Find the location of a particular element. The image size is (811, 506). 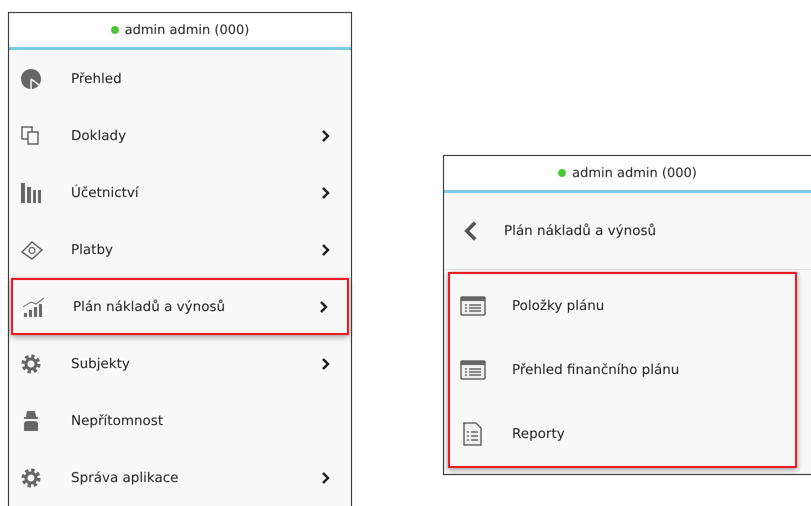

menu-item-label: Správa aplikace is located at coordinates (125, 478).